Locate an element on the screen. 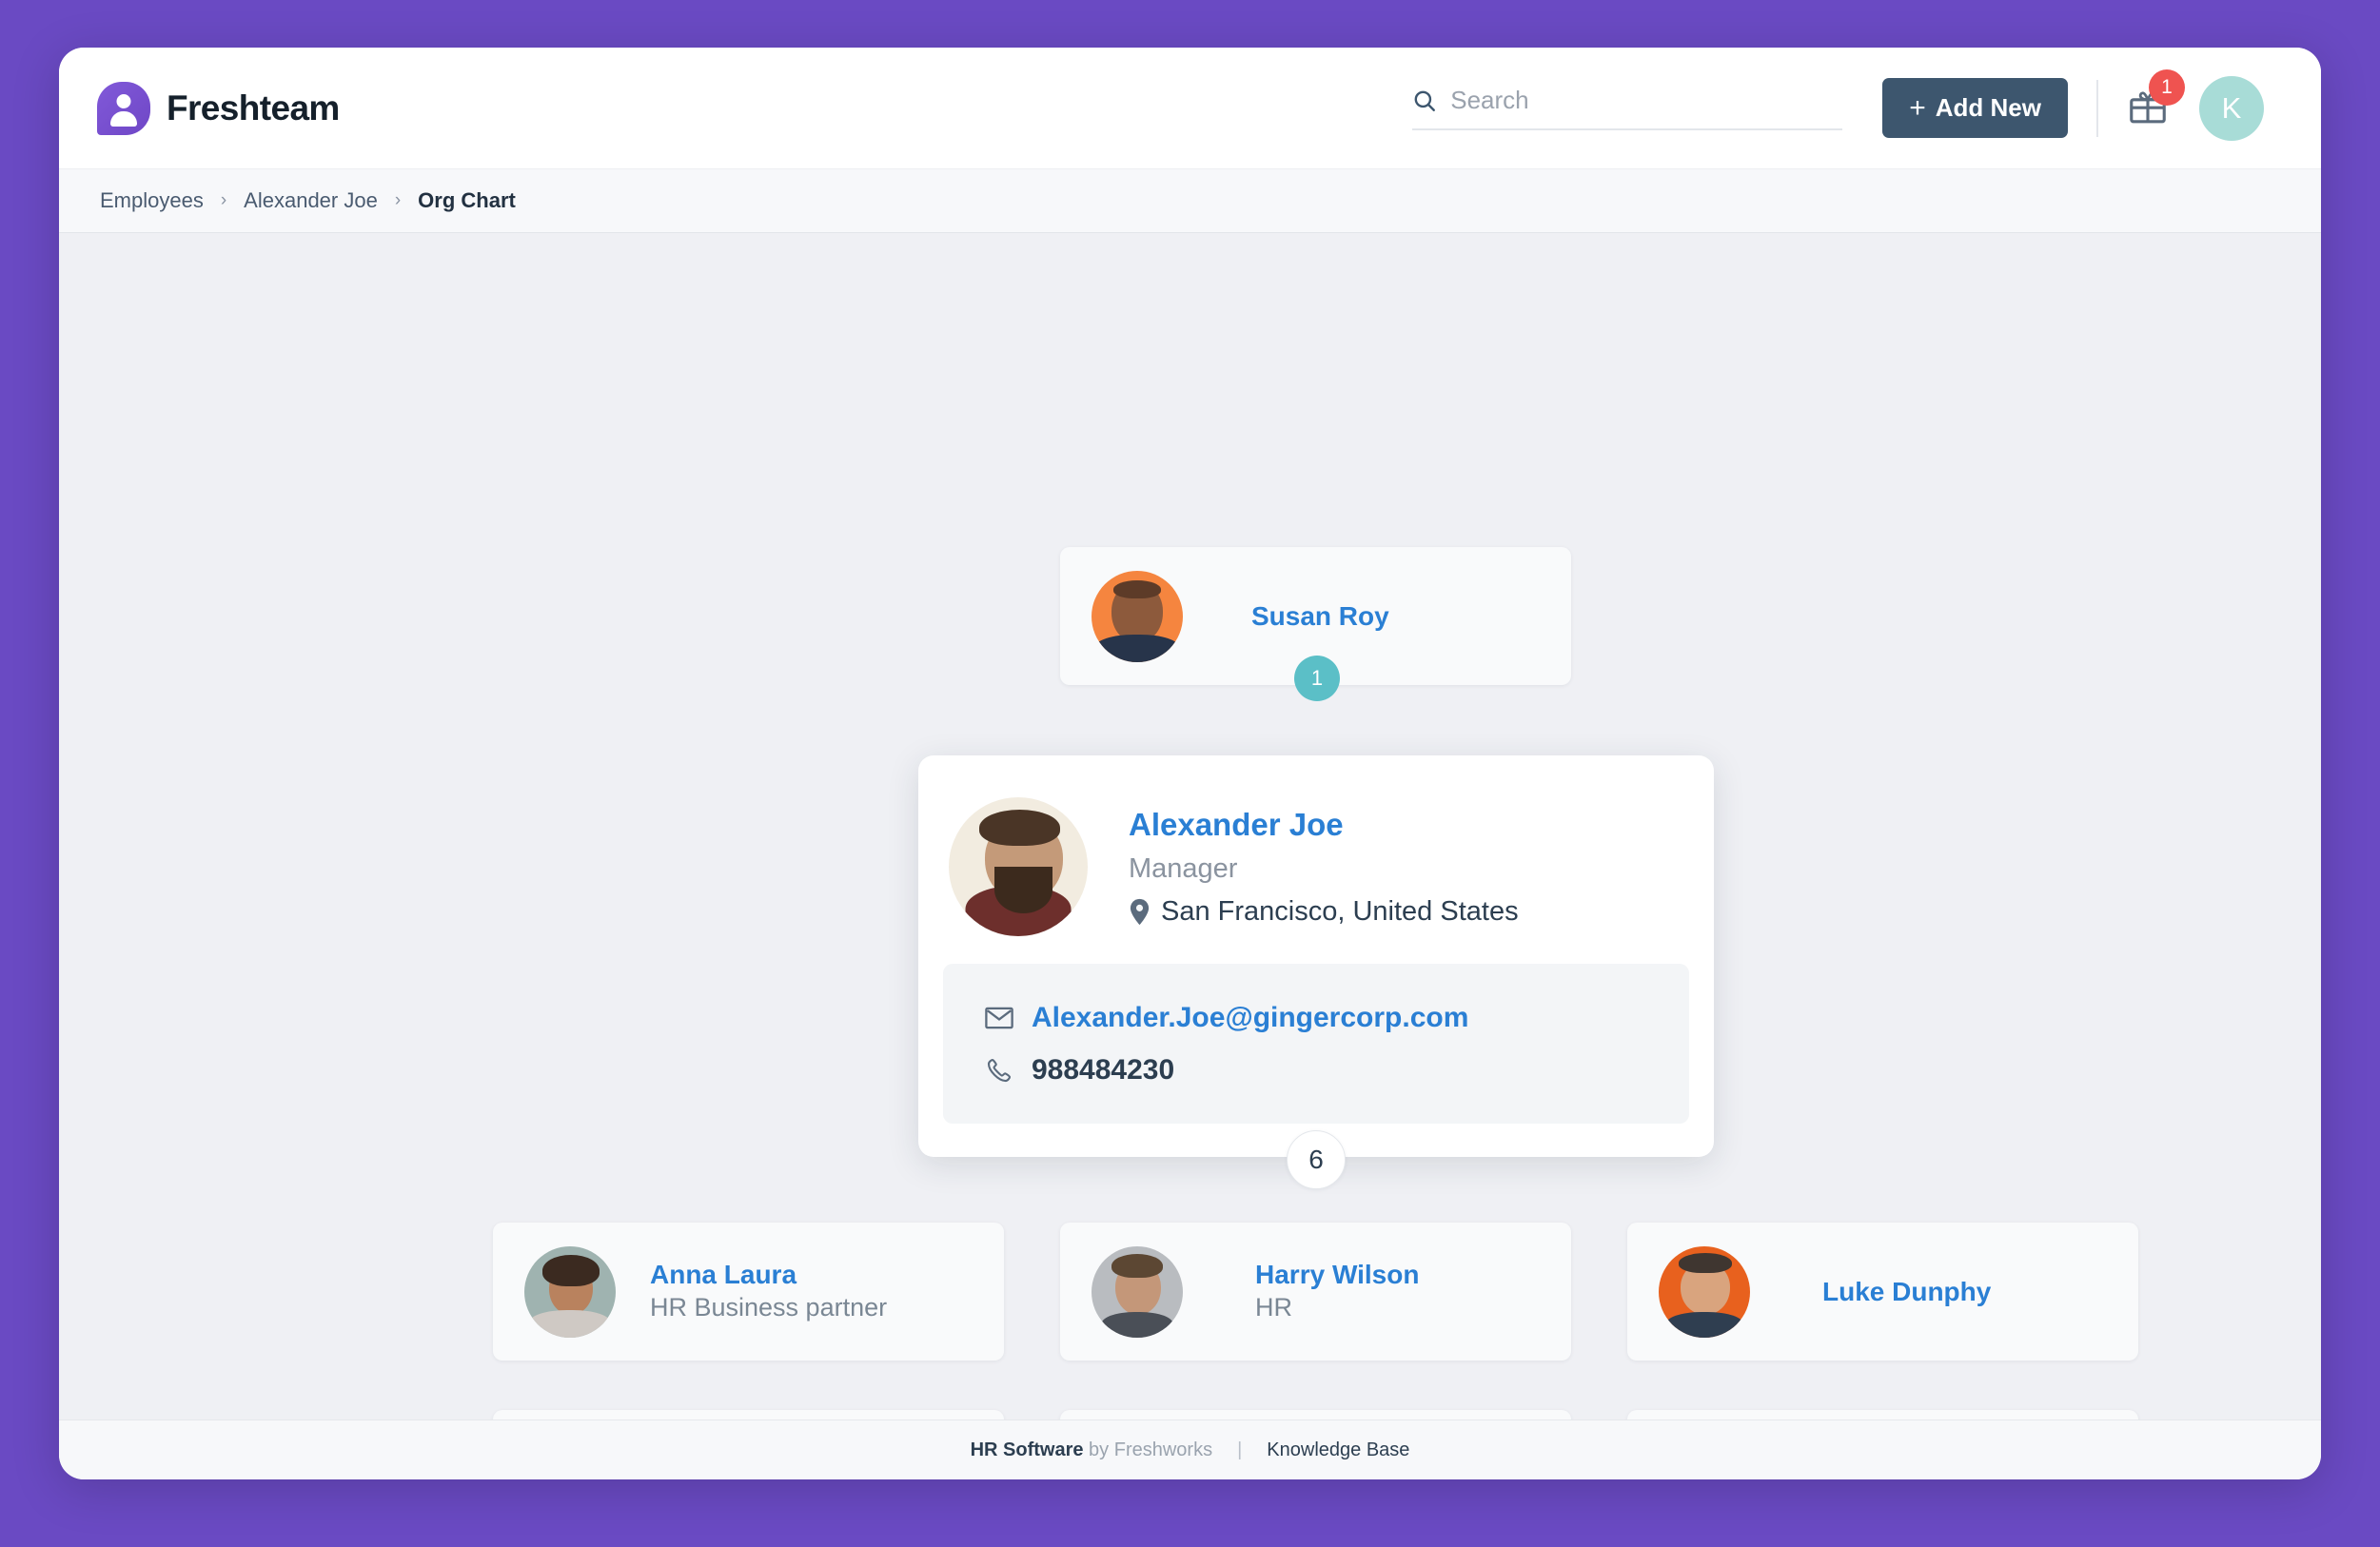 This screenshot has height=1547, width=2380. phone-icon is located at coordinates (1000, 1070).